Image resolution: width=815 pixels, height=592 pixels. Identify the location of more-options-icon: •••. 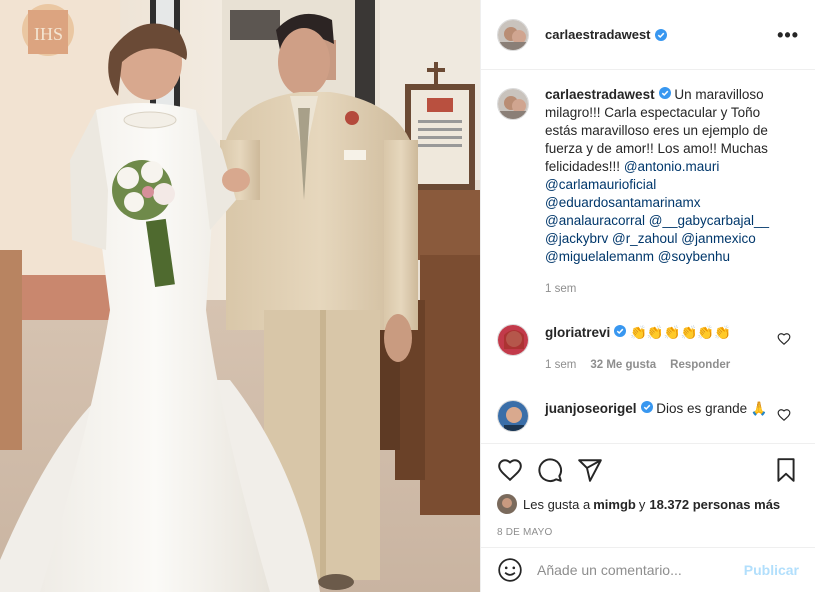
(788, 35).